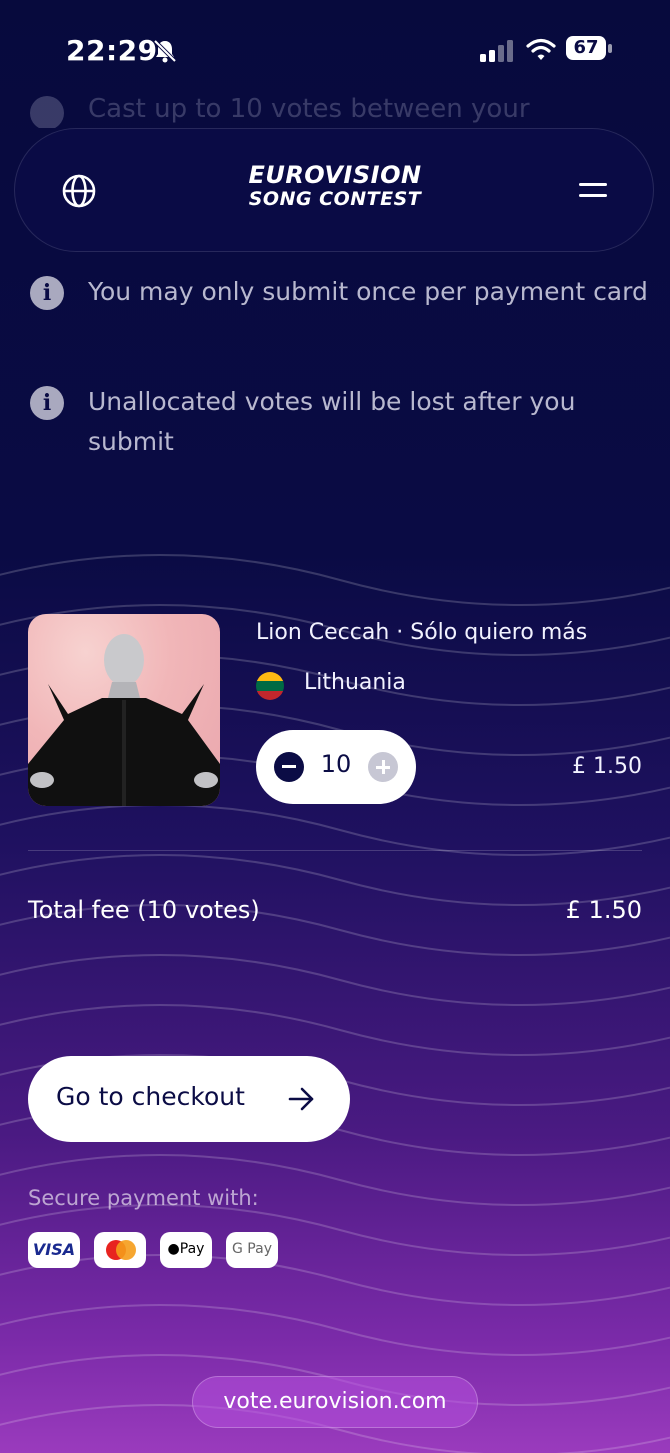 The height and width of the screenshot is (1453, 670). I want to click on total-fee-value: £ 1.50, so click(603, 910).